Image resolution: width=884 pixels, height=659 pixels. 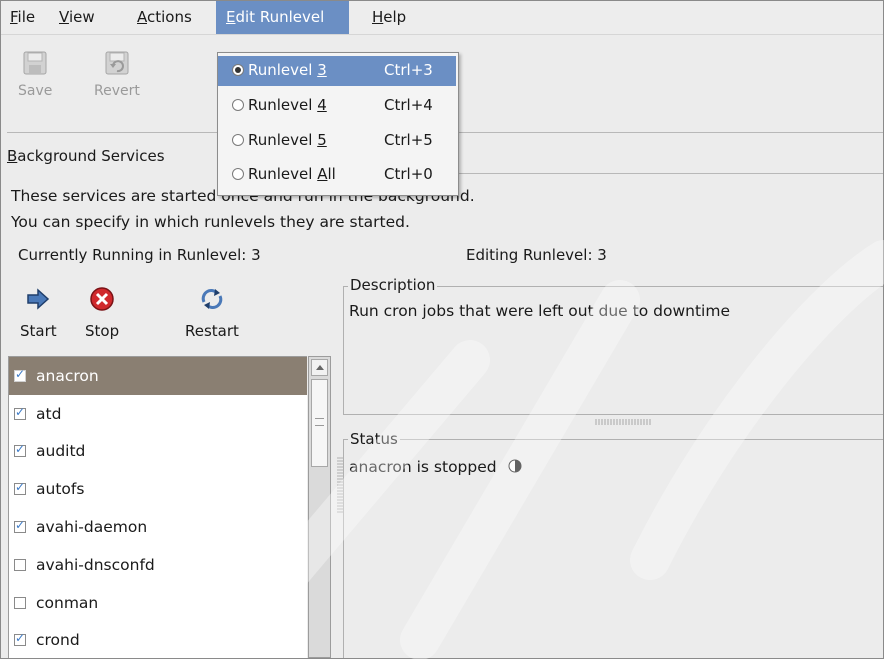 What do you see at coordinates (282, 17) in the screenshot?
I see `menu-edit-runlevel: Edit Runlevel` at bounding box center [282, 17].